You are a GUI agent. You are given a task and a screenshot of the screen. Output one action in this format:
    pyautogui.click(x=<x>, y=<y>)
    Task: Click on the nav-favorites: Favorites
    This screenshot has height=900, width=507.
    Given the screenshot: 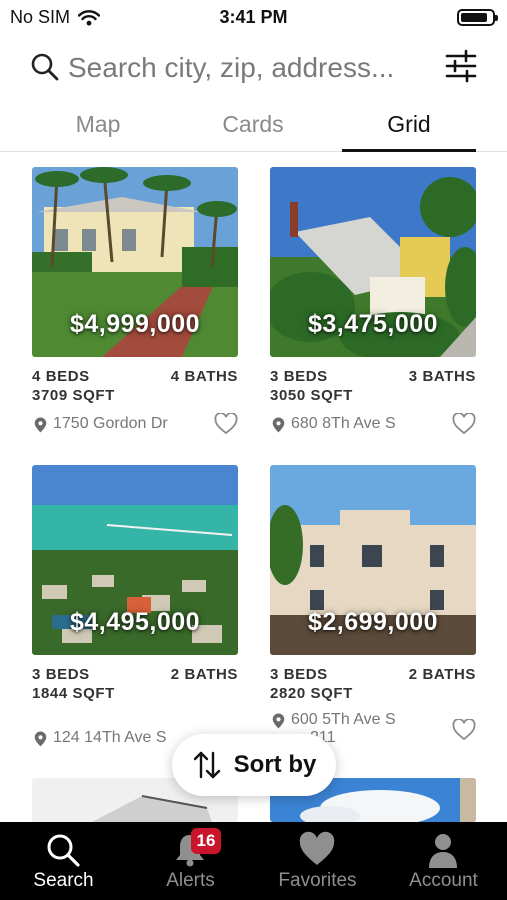 What is the action you would take?
    pyautogui.click(x=317, y=861)
    